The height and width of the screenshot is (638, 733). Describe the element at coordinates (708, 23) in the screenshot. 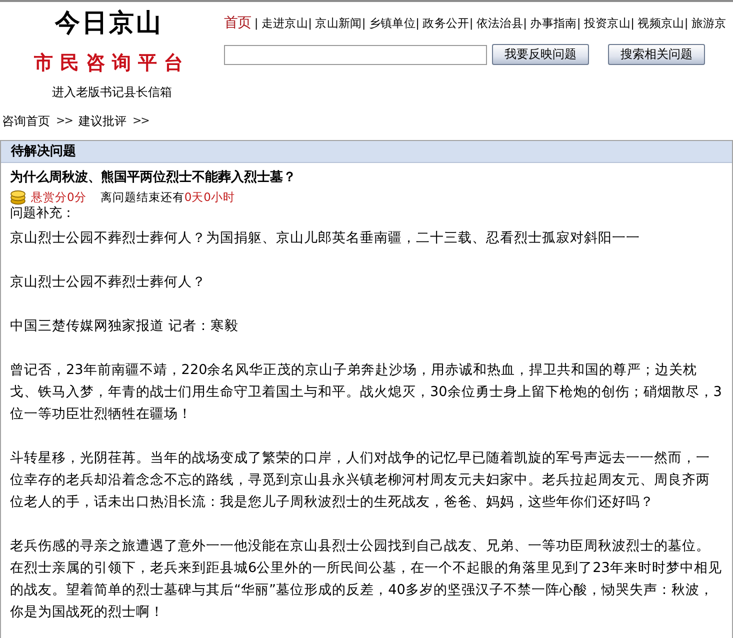

I see `nav-link: 旅游京` at that location.